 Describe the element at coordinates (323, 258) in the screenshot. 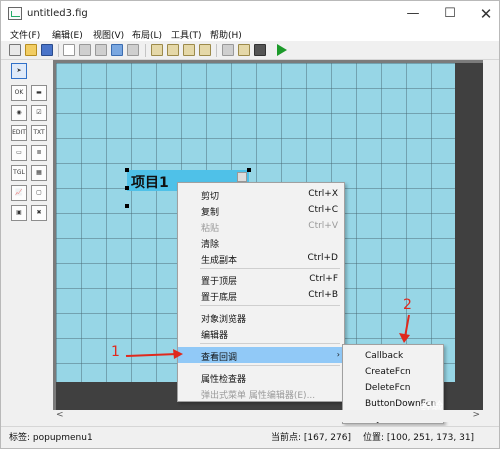

I see `menu-item-shortcut: Ctrl+D` at that location.